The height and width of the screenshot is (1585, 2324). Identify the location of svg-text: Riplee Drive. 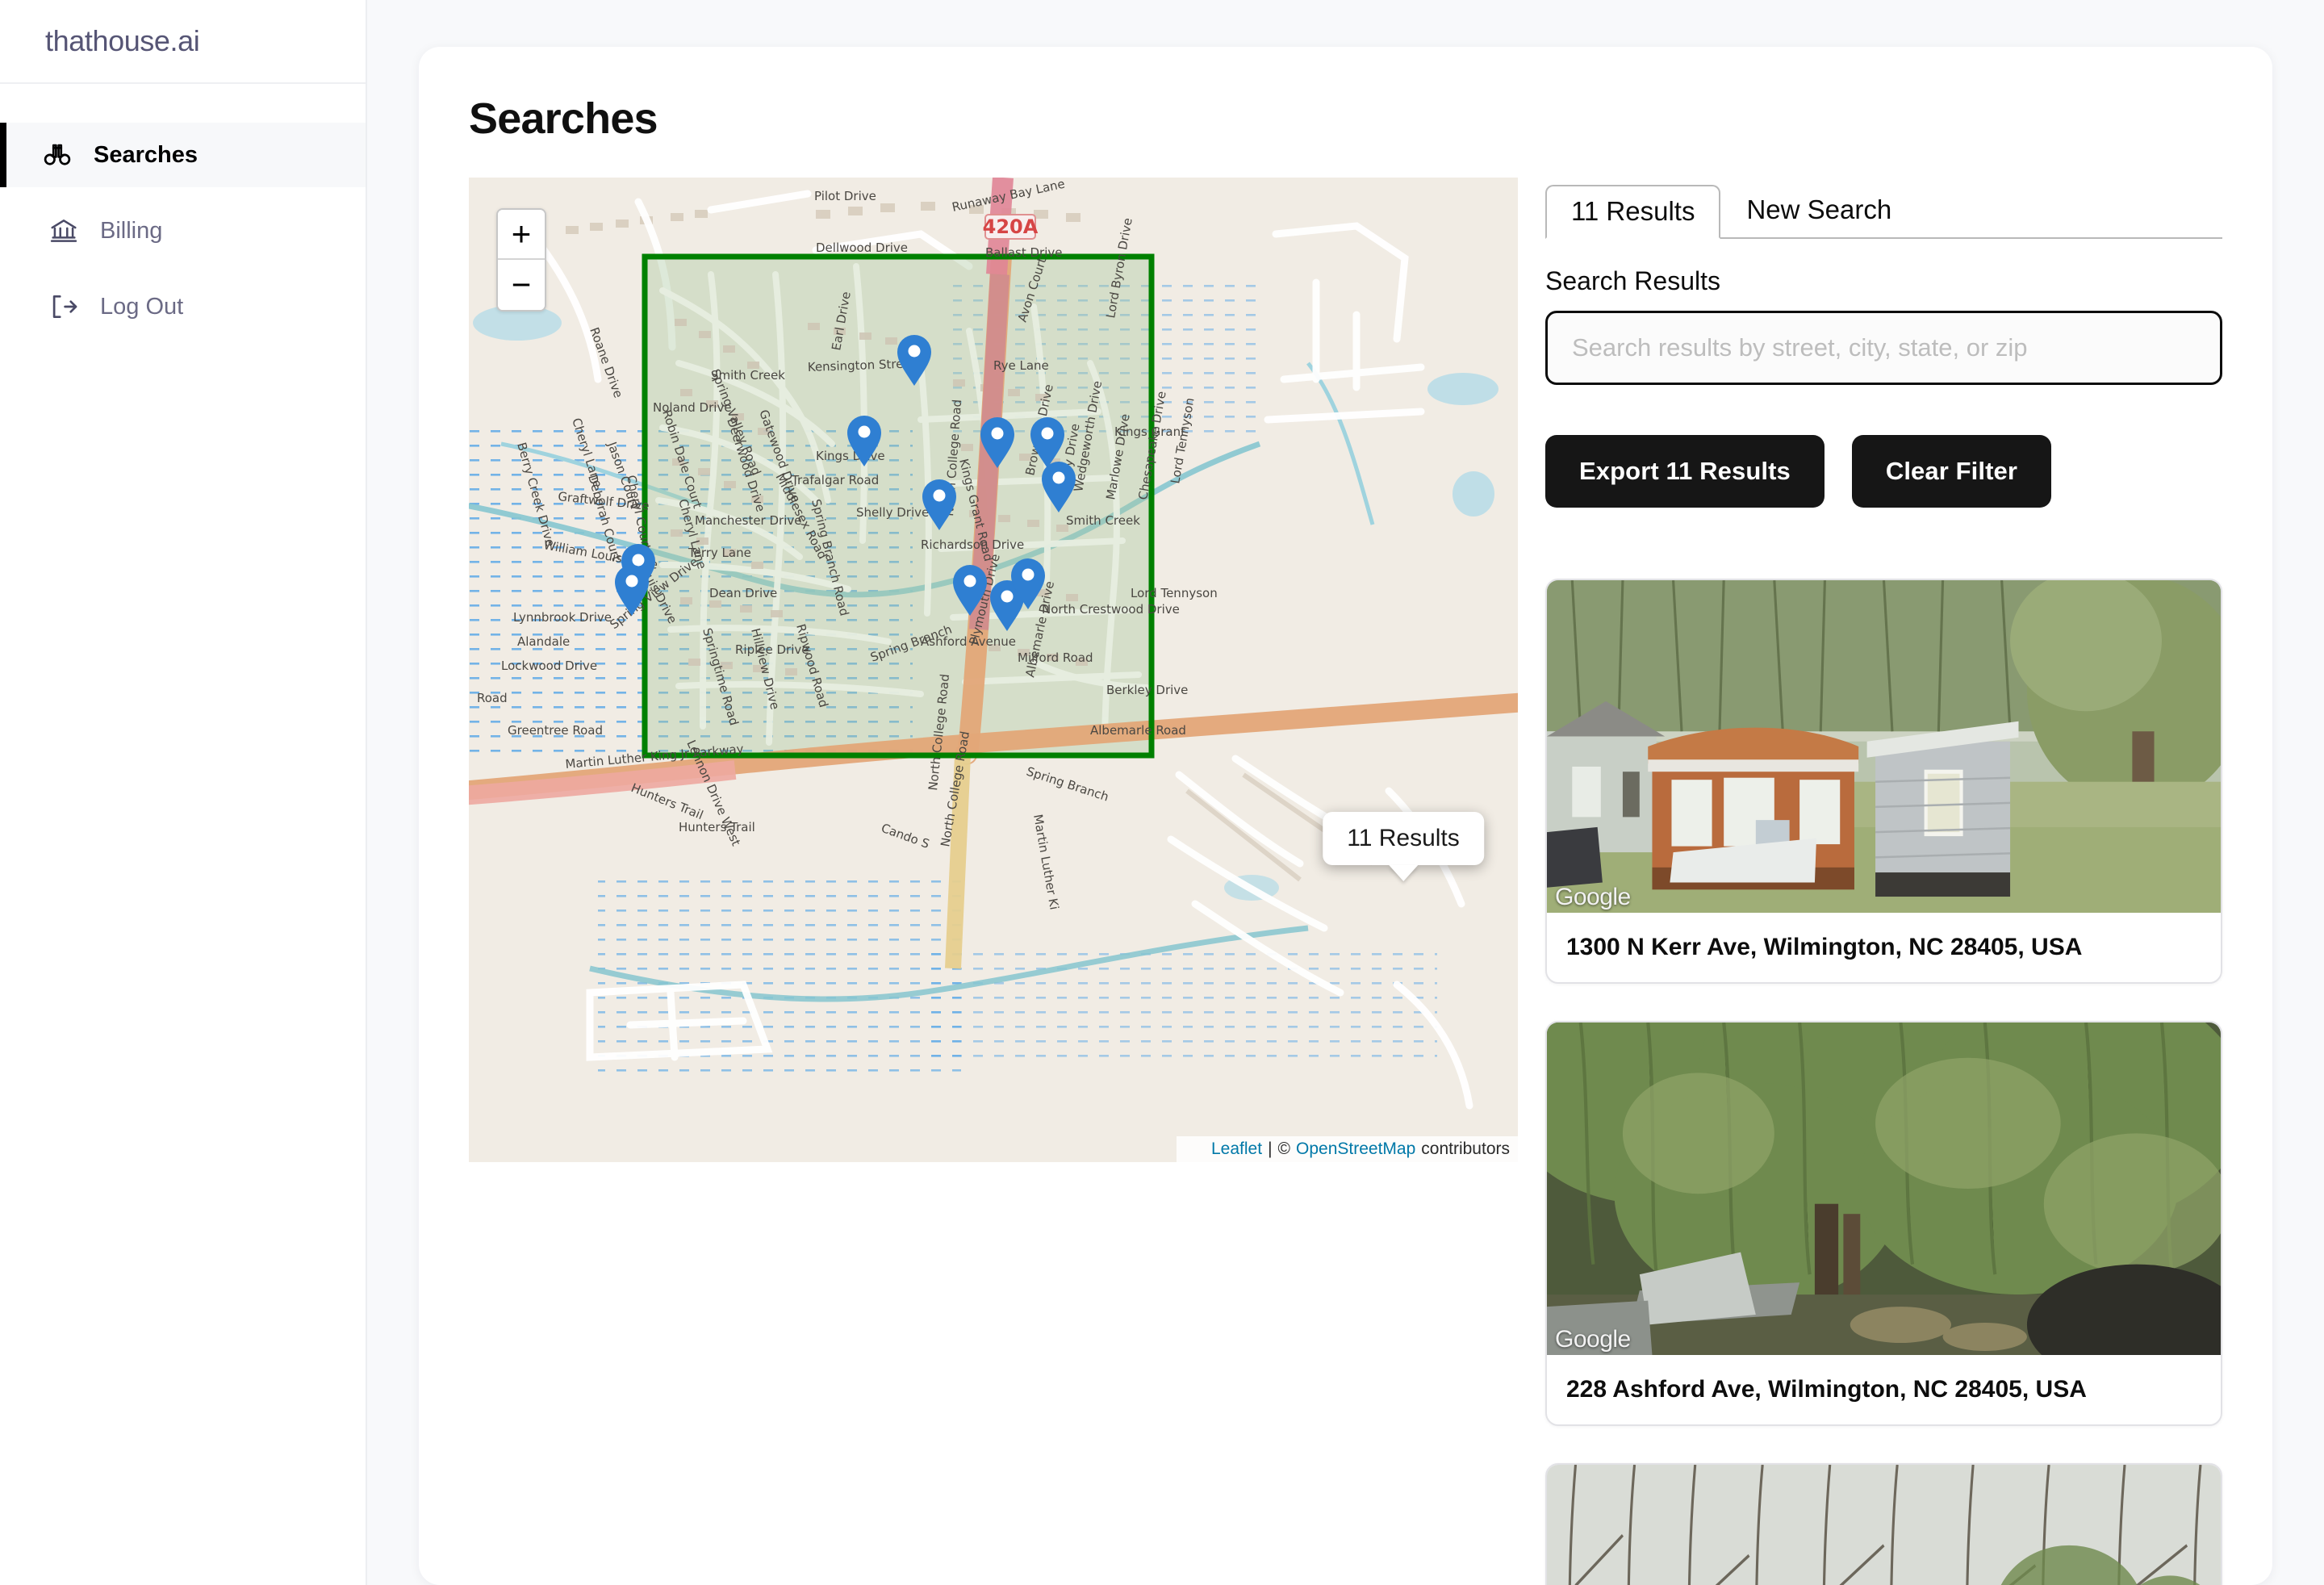
(772, 649).